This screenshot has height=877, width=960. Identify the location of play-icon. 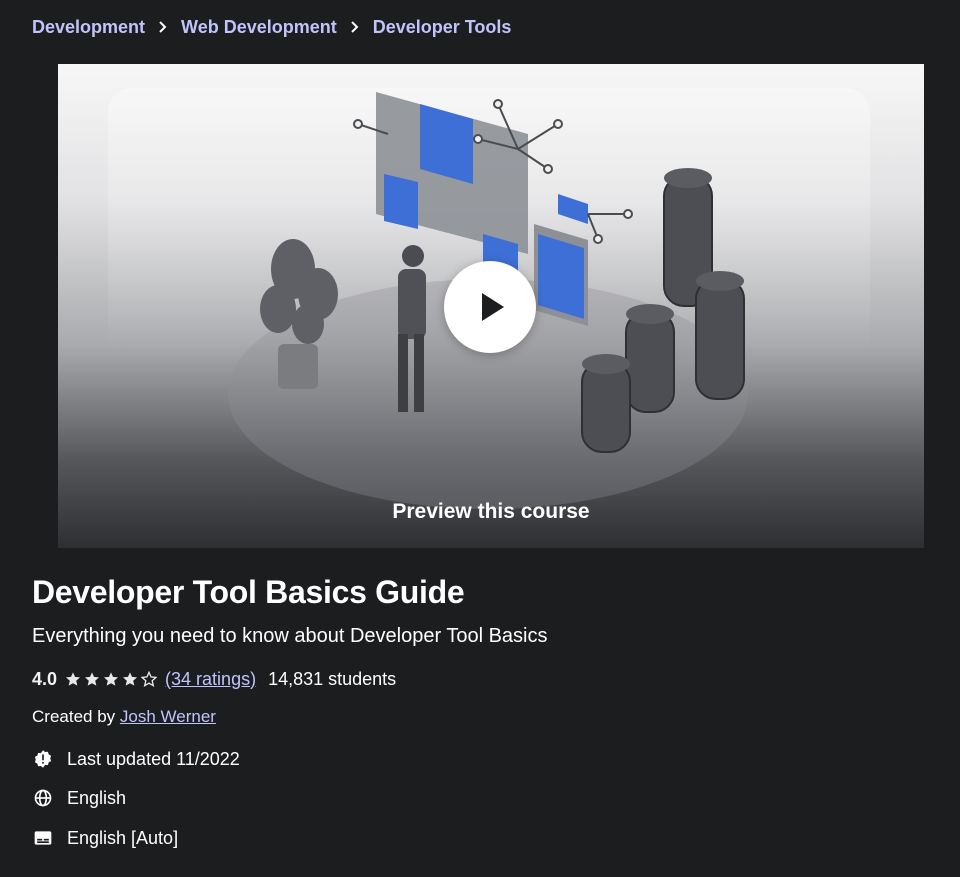
(493, 307).